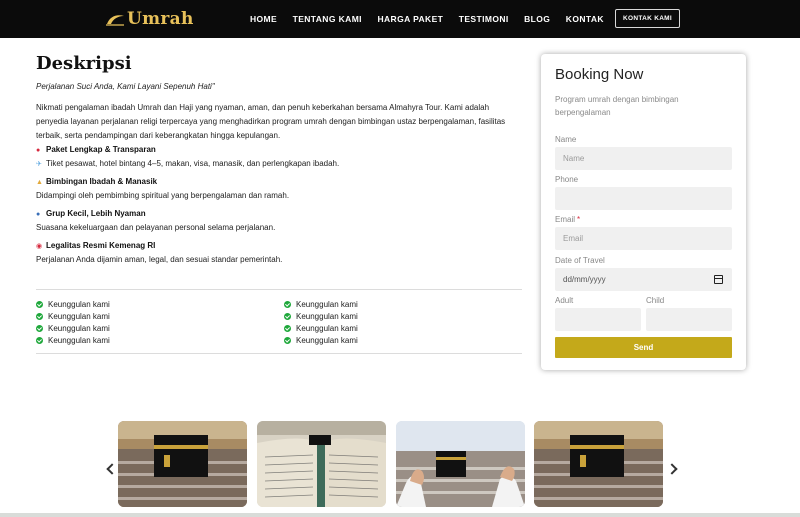 The height and width of the screenshot is (517, 800). Describe the element at coordinates (574, 158) in the screenshot. I see `name-placeholder: Name` at that location.